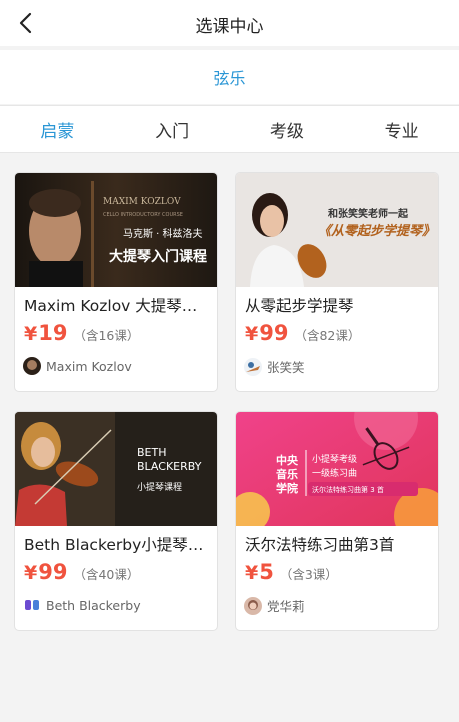  What do you see at coordinates (169, 466) in the screenshot?
I see `cover-text-line: BLACKERBY` at bounding box center [169, 466].